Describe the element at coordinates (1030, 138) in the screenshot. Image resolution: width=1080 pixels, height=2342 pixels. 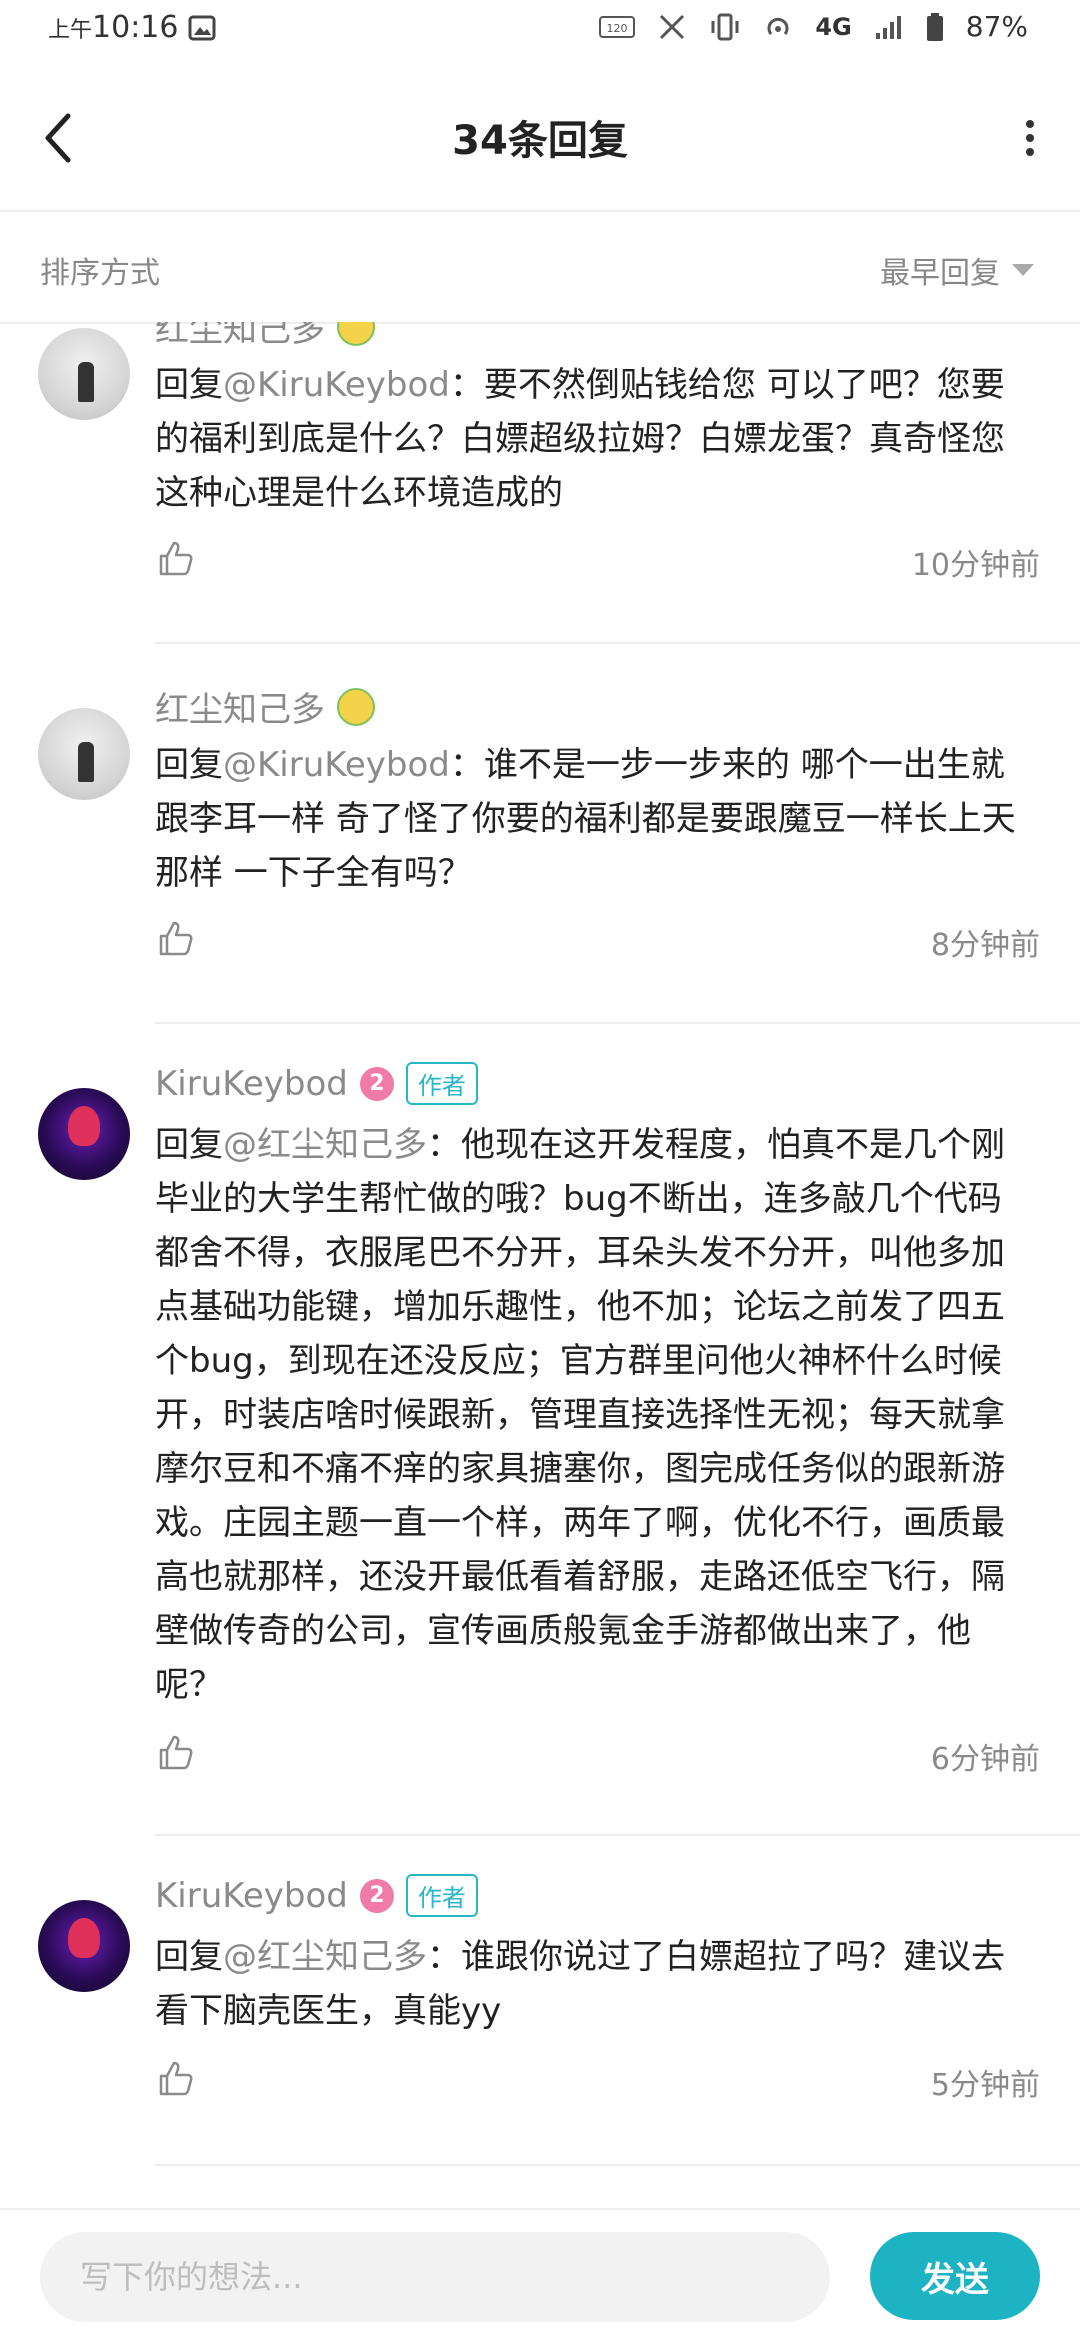
I see `more-menu-icon` at that location.